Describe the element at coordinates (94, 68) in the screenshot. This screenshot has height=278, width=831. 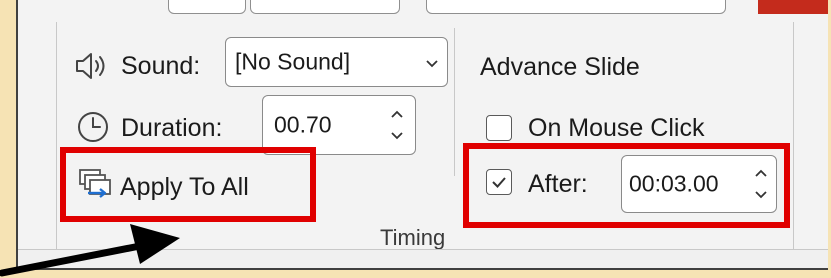
I see `speaker-icon` at that location.